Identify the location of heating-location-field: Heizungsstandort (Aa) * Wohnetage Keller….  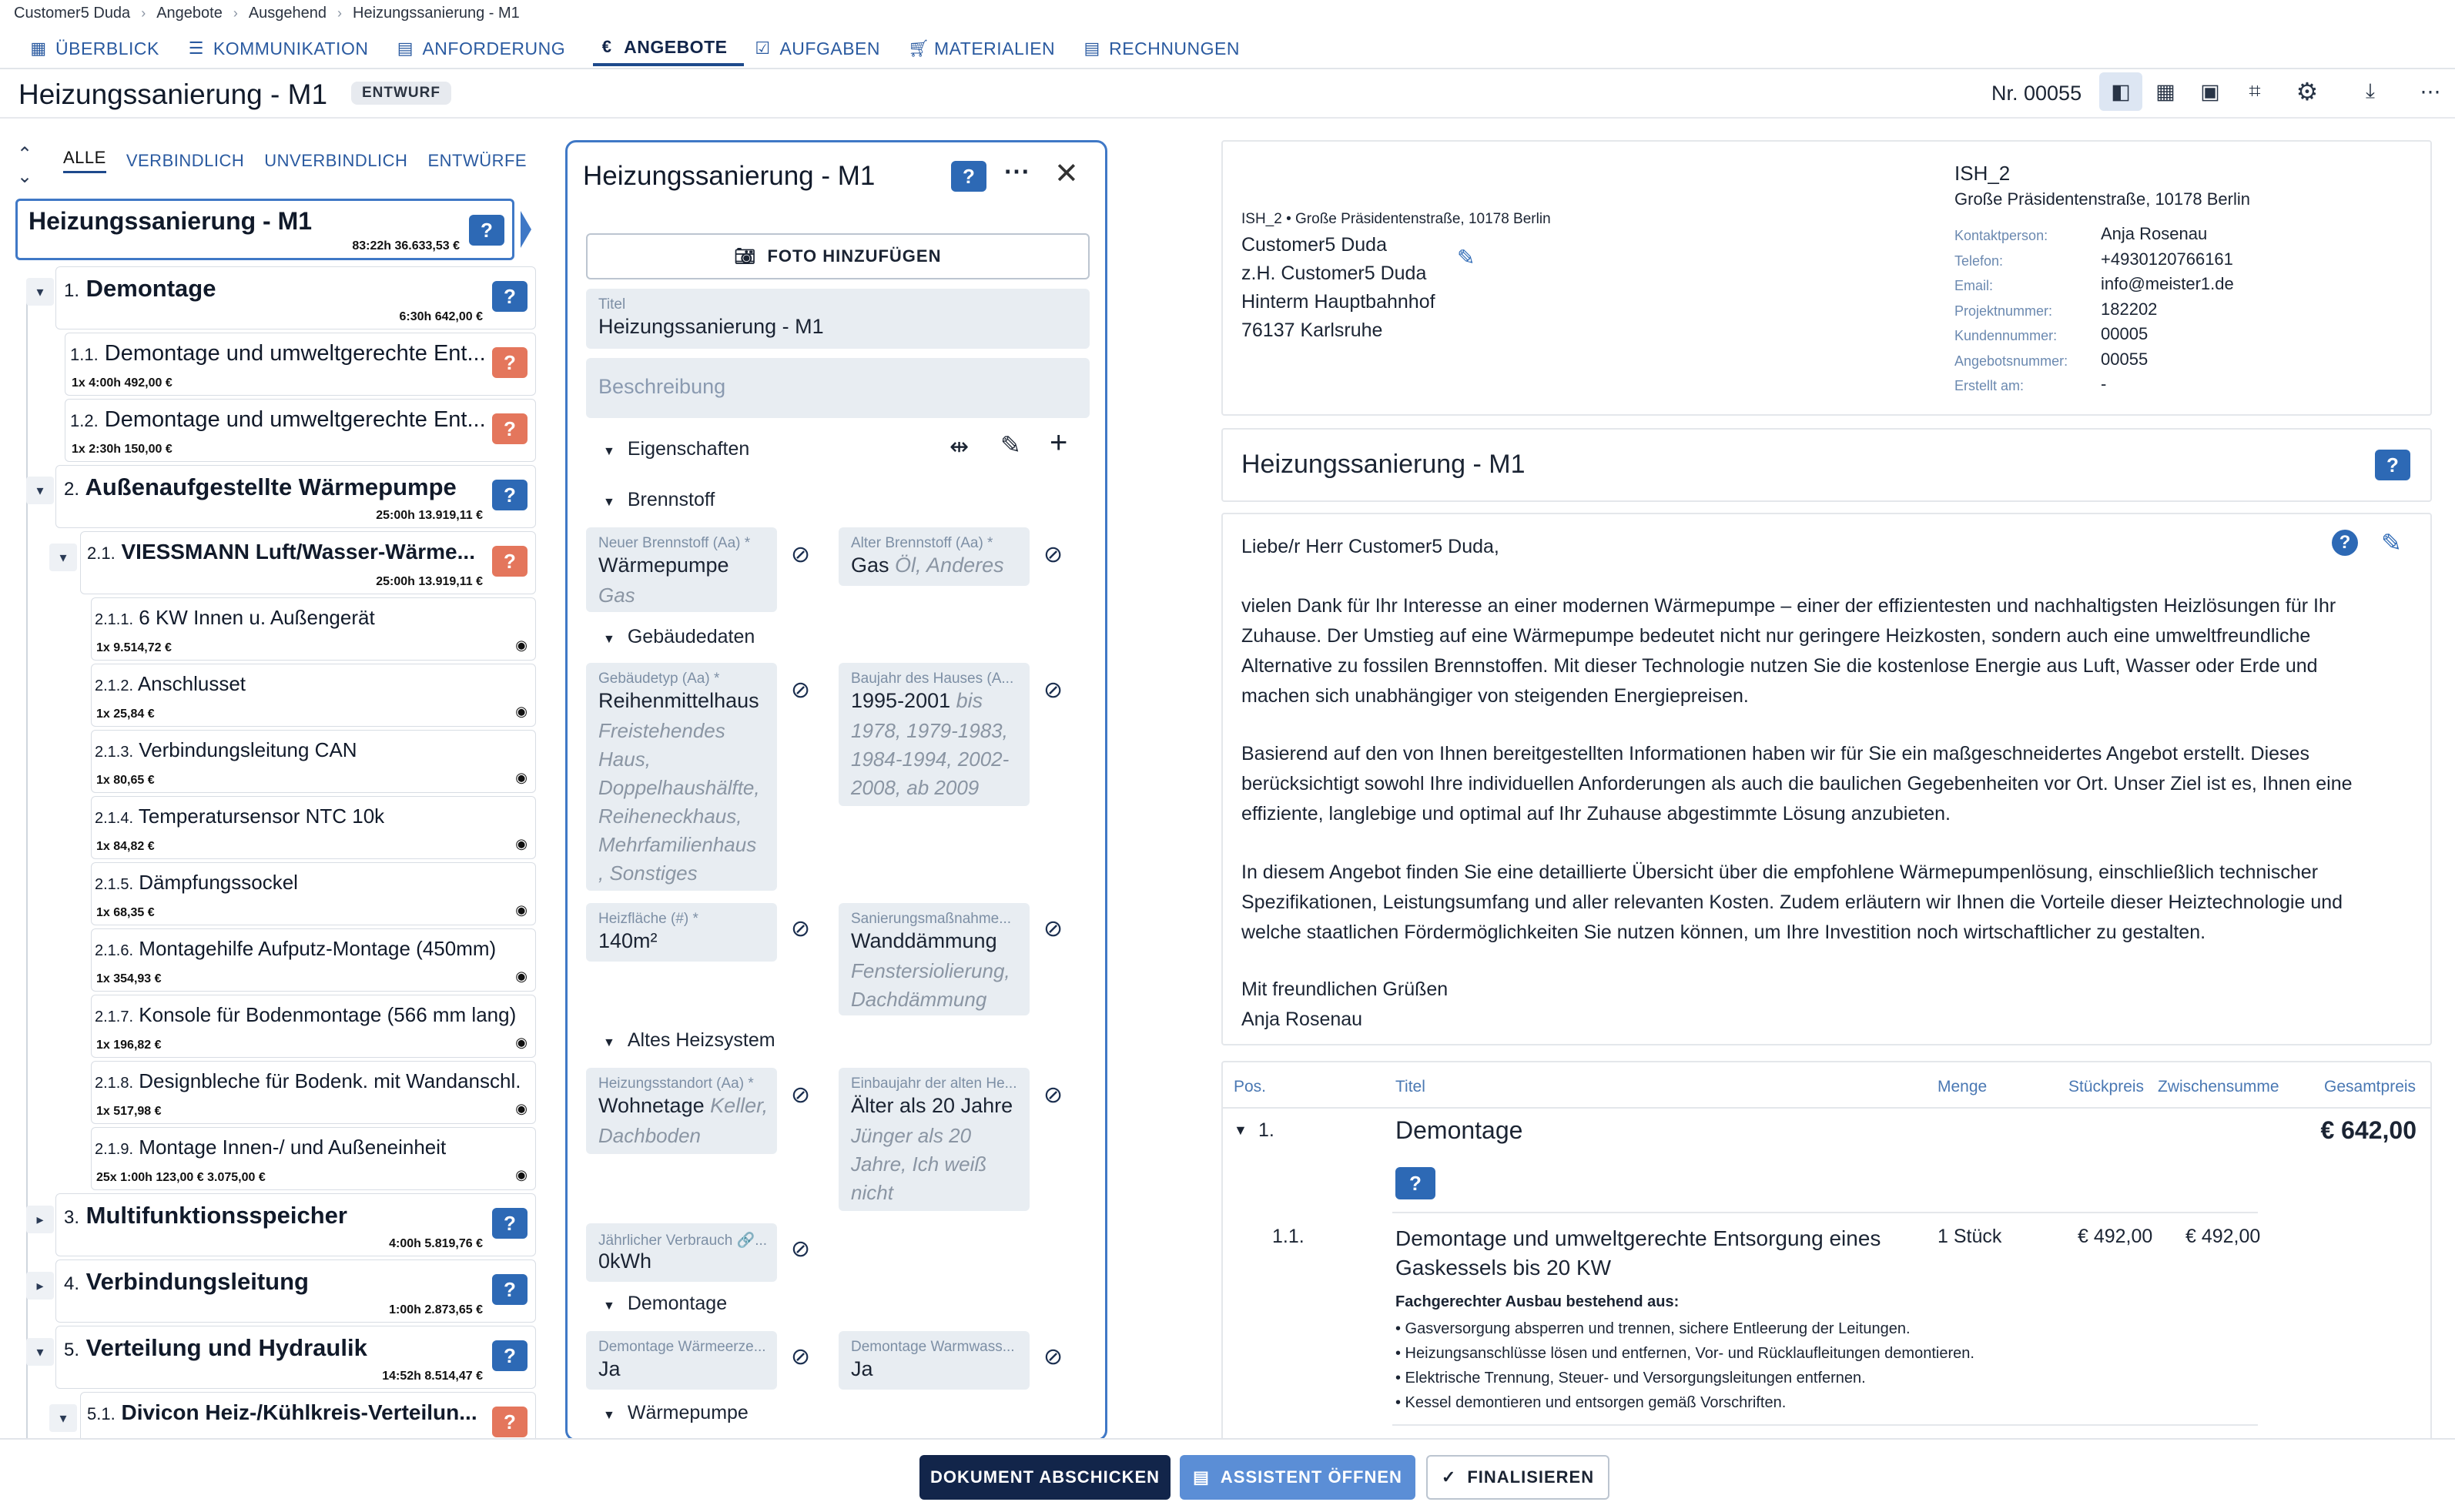
(682, 1111).